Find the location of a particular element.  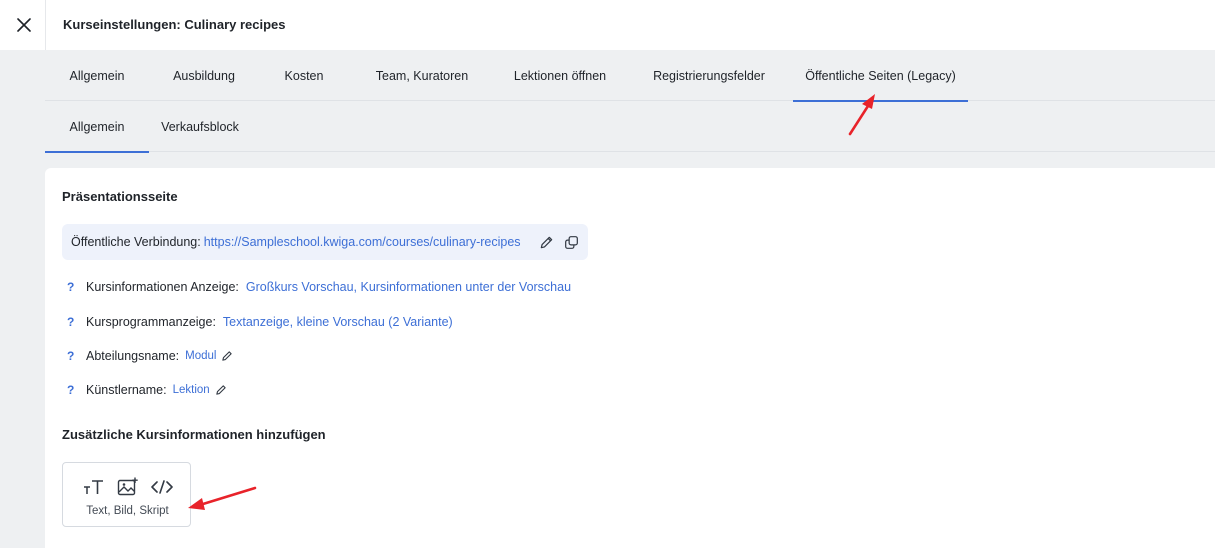

add-block-icons is located at coordinates (128, 487).